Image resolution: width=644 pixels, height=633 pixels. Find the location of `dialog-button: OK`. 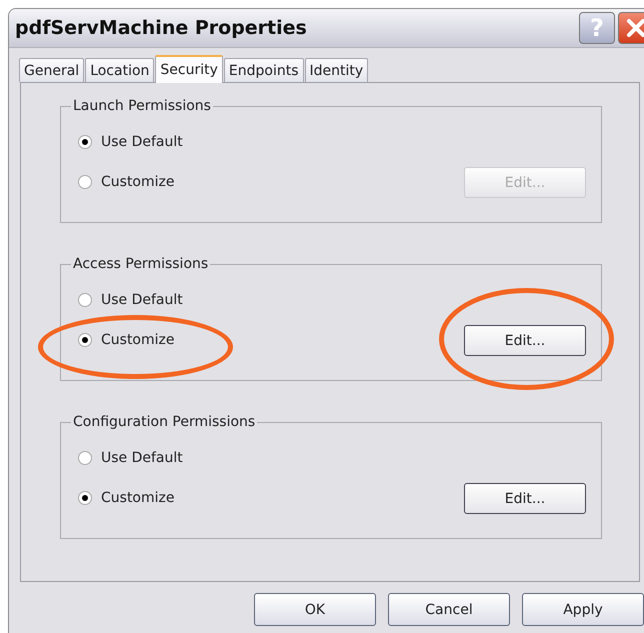

dialog-button: OK is located at coordinates (315, 609).